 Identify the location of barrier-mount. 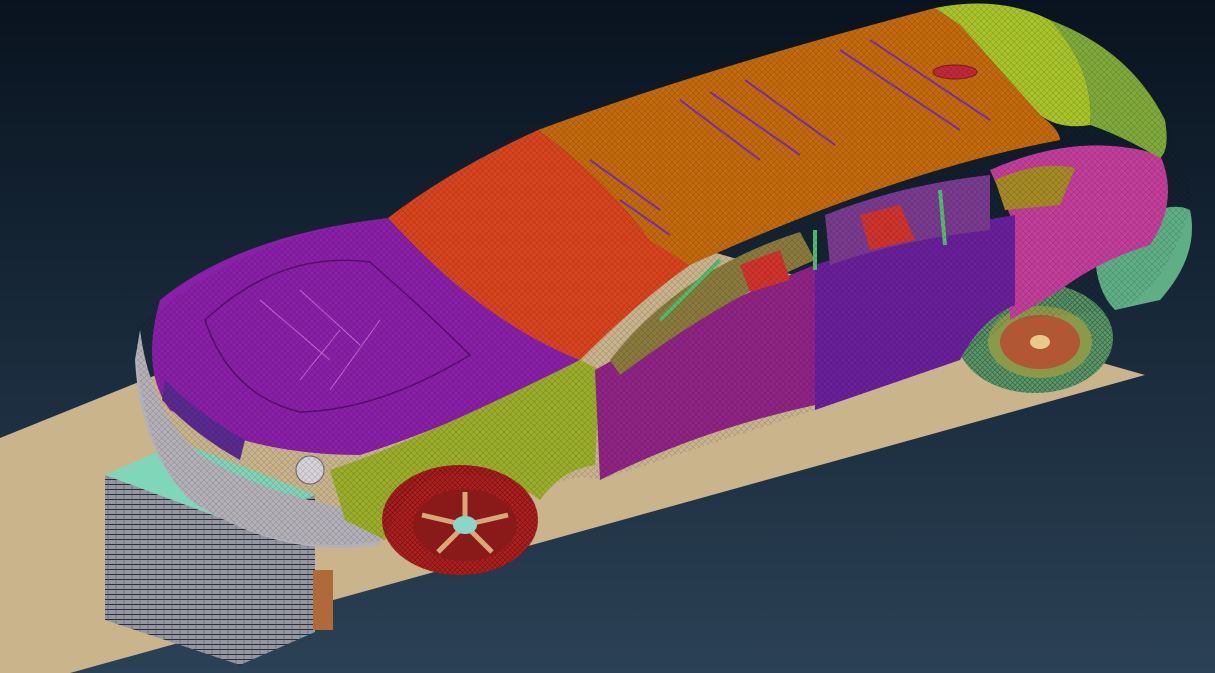
(323, 600).